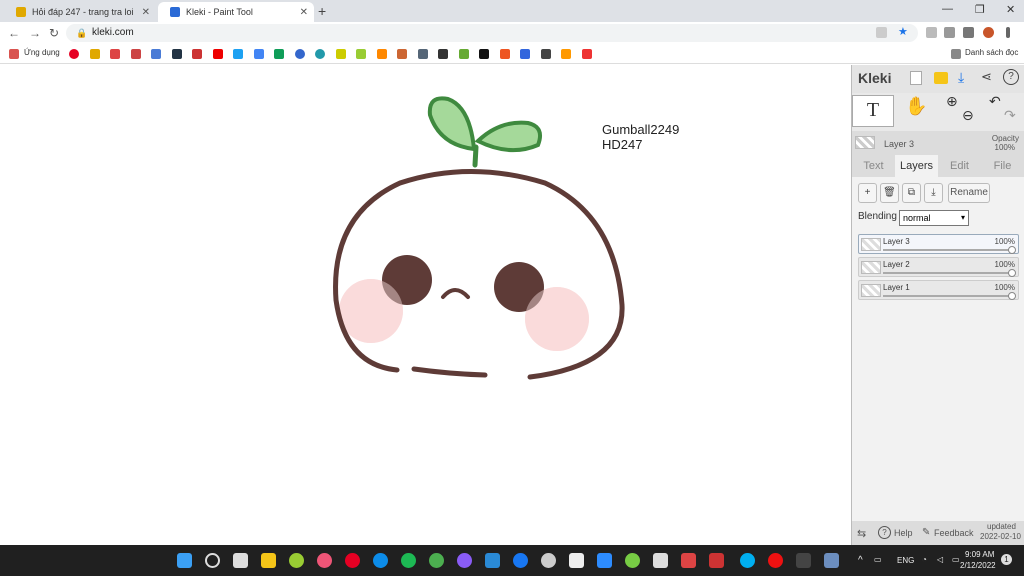 This screenshot has height=576, width=1024. I want to click on gmail-bookmark-icon, so click(115, 54).